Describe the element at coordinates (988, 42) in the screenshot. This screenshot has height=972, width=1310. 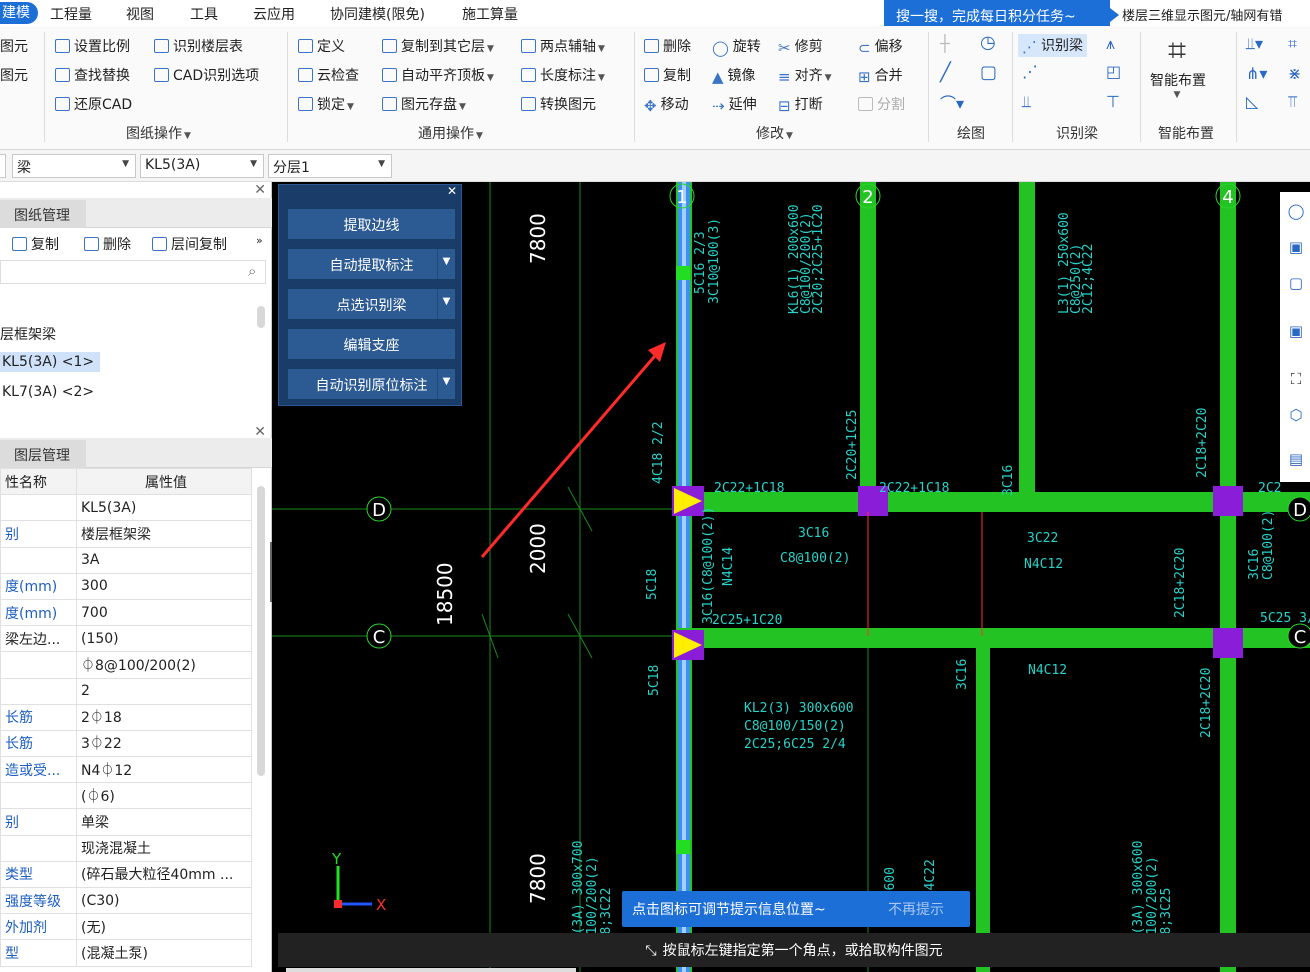
I see `clock-tool-icon: ◷` at that location.